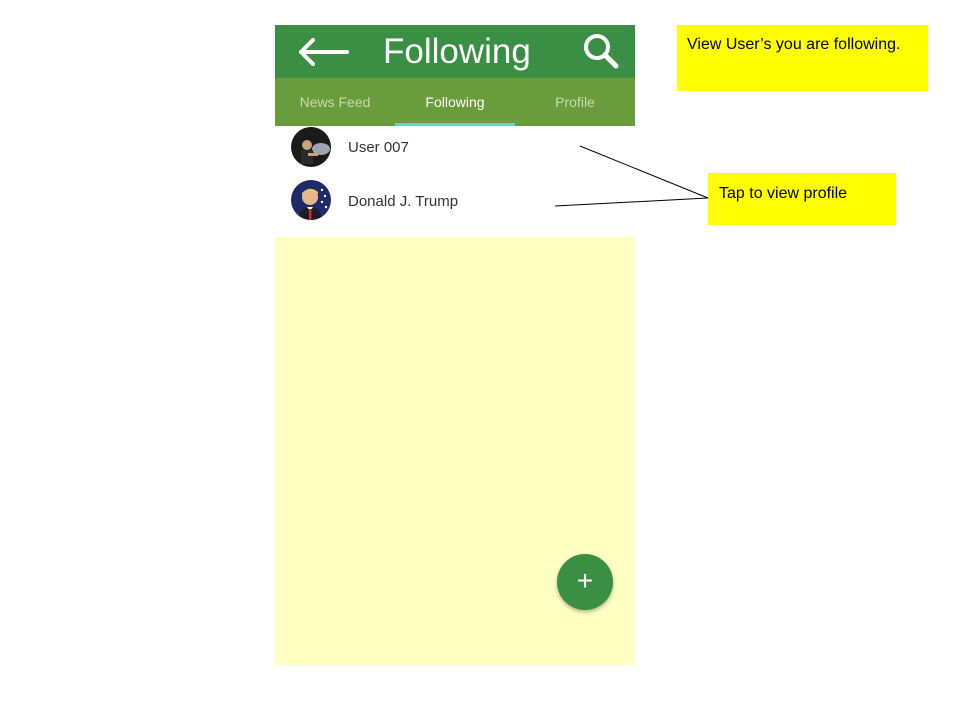 This screenshot has height=720, width=960. What do you see at coordinates (802, 199) in the screenshot?
I see `annotation-note-tap: Tap to view profile` at bounding box center [802, 199].